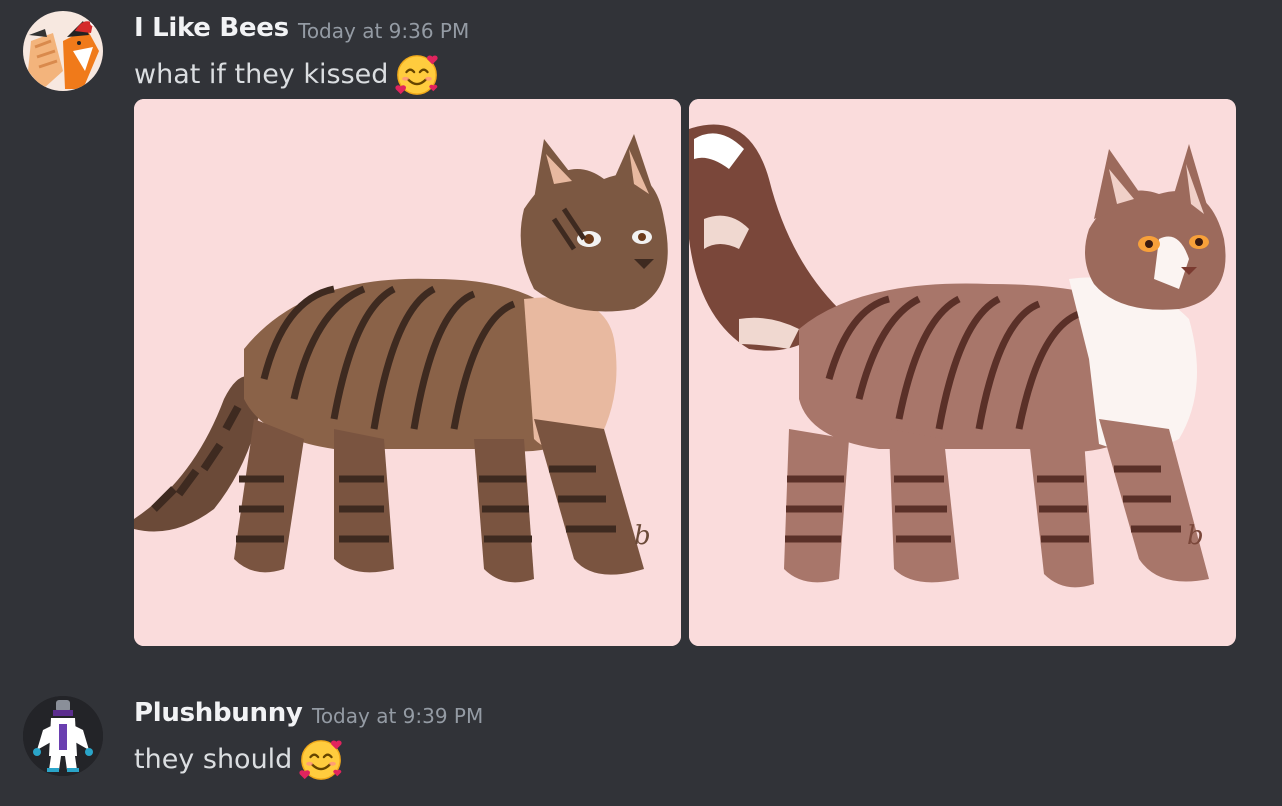 The height and width of the screenshot is (806, 1282). What do you see at coordinates (383, 31) in the screenshot?
I see `message-timestamp: Today at 9:36 PM` at bounding box center [383, 31].